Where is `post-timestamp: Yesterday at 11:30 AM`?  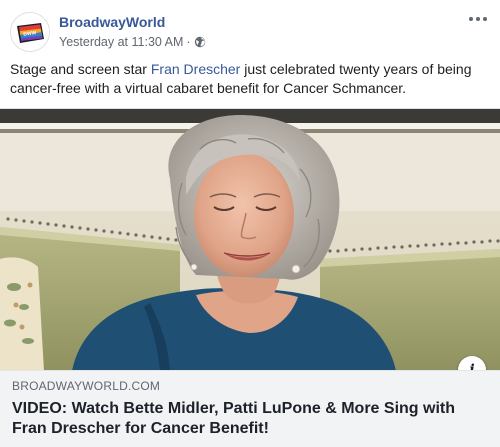
post-timestamp: Yesterday at 11:30 AM is located at coordinates (121, 42).